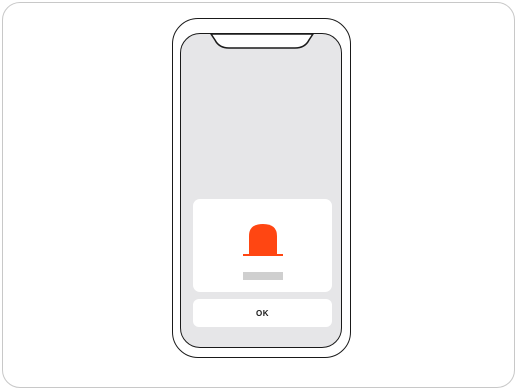 Image resolution: width=518 pixels, height=391 pixels. Describe the element at coordinates (263, 276) in the screenshot. I see `alert-message-placeholder` at that location.